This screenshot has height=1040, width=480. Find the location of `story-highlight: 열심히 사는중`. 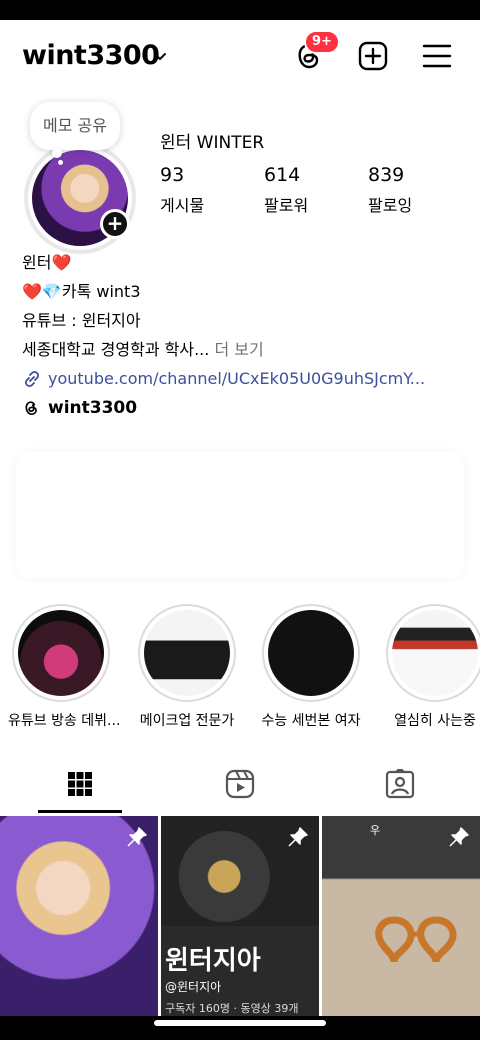

story-highlight: 열심히 사는중 is located at coordinates (431, 667).